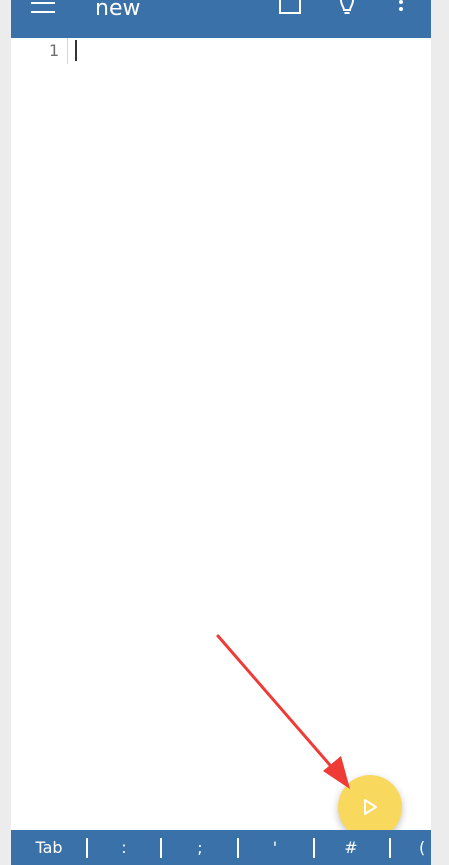 The height and width of the screenshot is (865, 449). I want to click on key-open-paren: (, so click(425, 848).